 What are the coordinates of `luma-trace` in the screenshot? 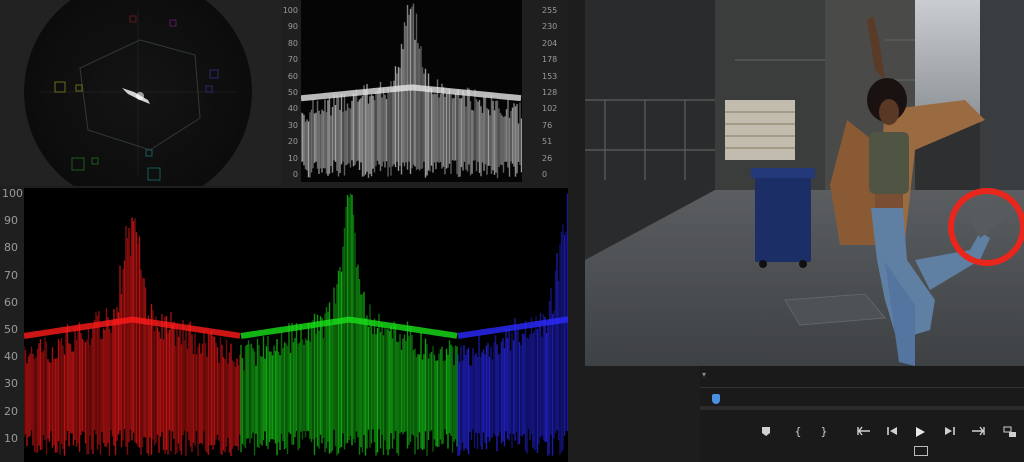 It's located at (411, 91).